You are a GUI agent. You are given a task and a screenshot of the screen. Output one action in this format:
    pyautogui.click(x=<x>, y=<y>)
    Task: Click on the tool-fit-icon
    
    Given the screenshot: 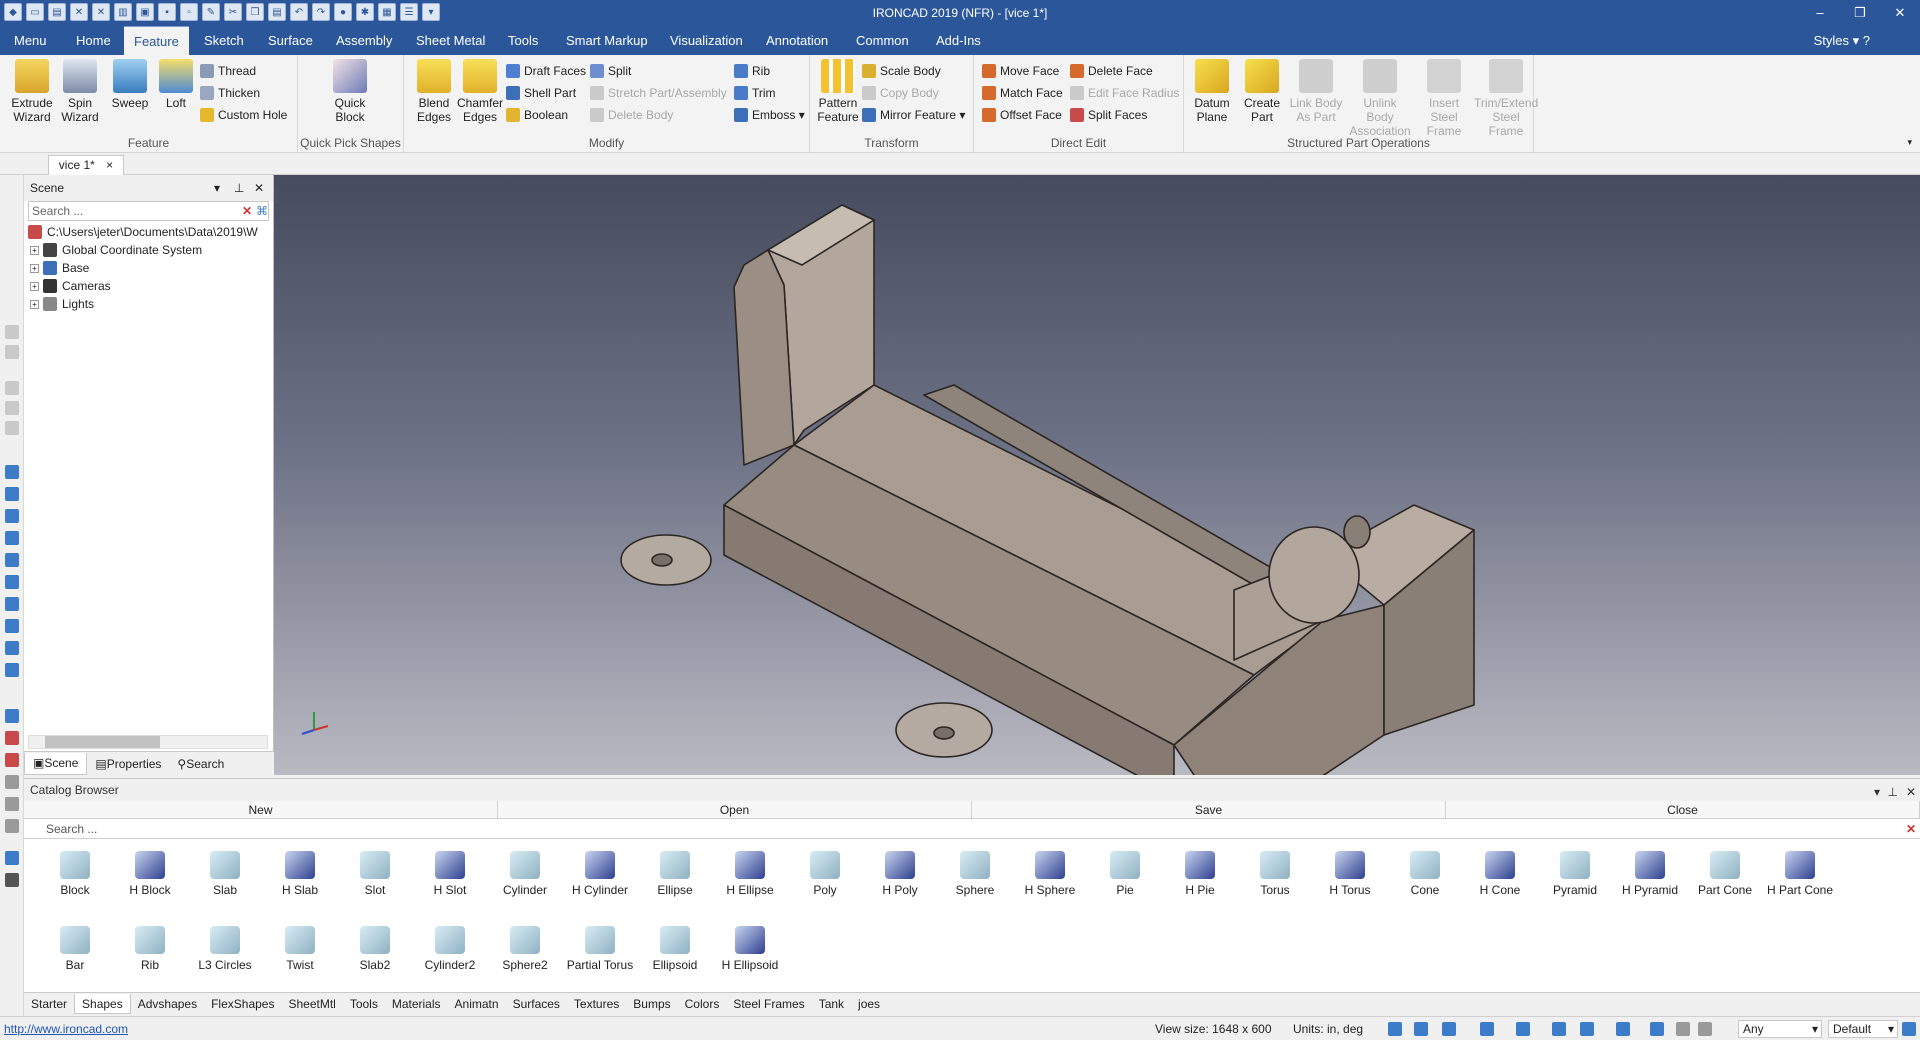 What is the action you would take?
    pyautogui.click(x=12, y=428)
    